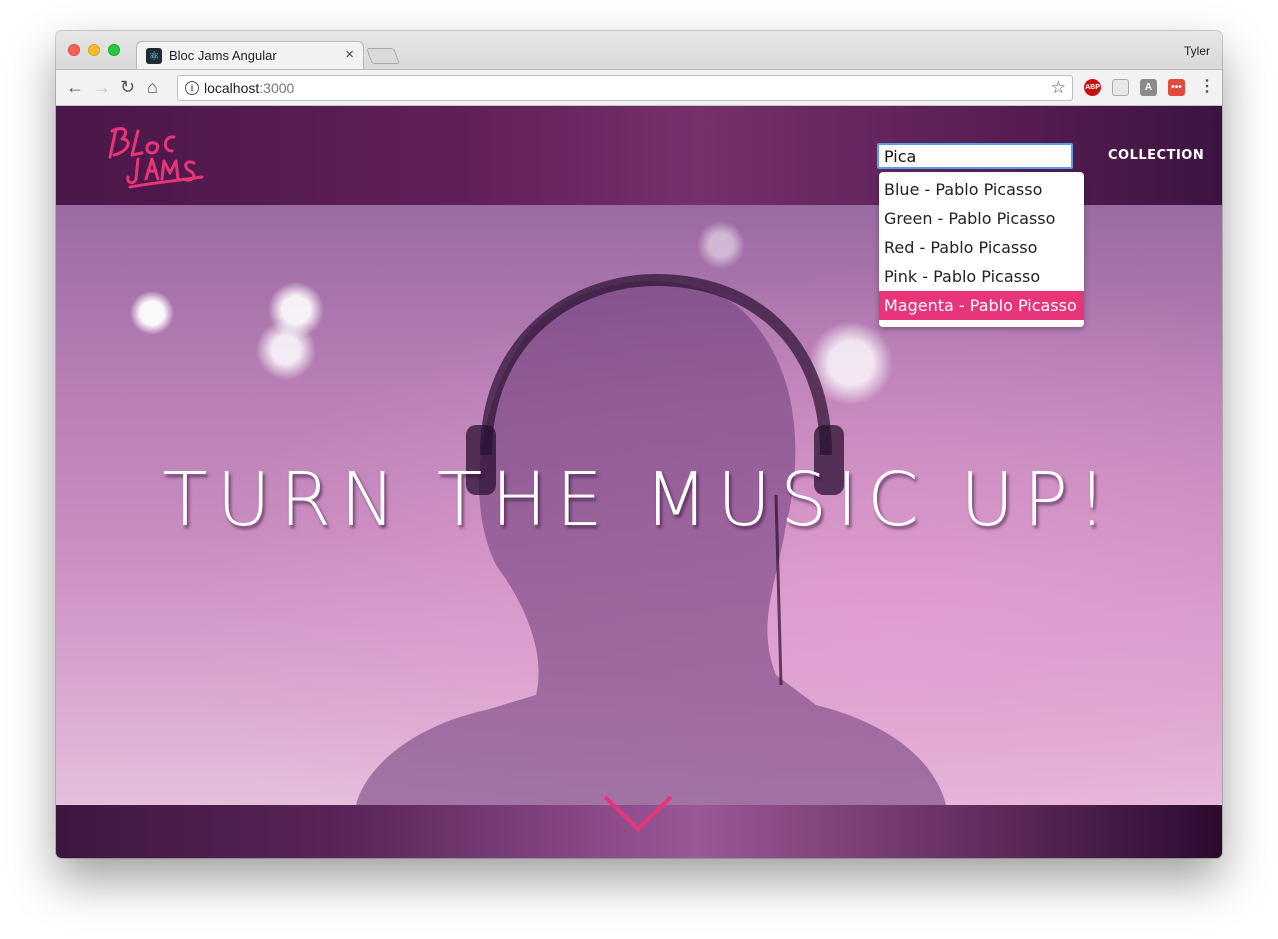  What do you see at coordinates (625, 88) in the screenshot?
I see `address-bar: i localhost:3000 ☆` at bounding box center [625, 88].